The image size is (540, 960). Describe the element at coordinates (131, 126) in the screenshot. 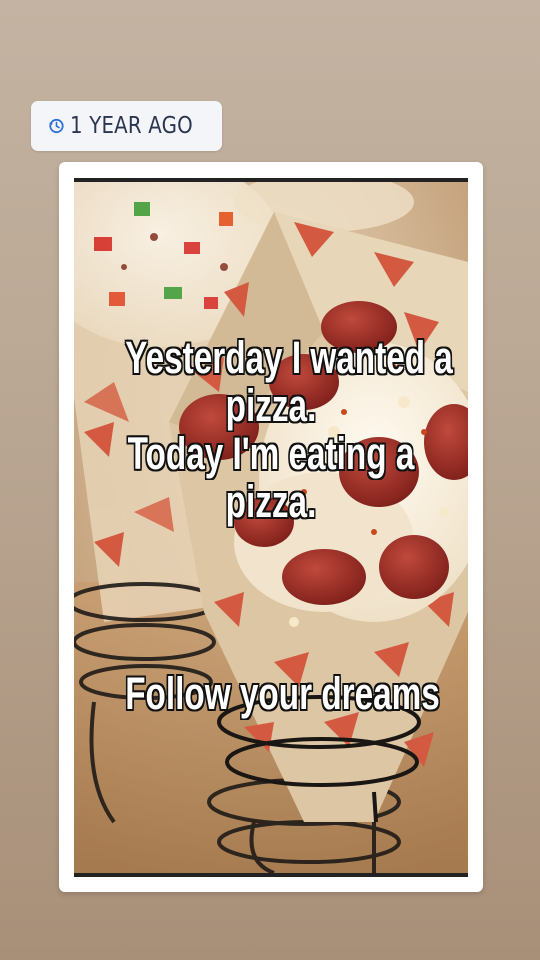

I see `memory-label: 1 YEAR AGO` at that location.